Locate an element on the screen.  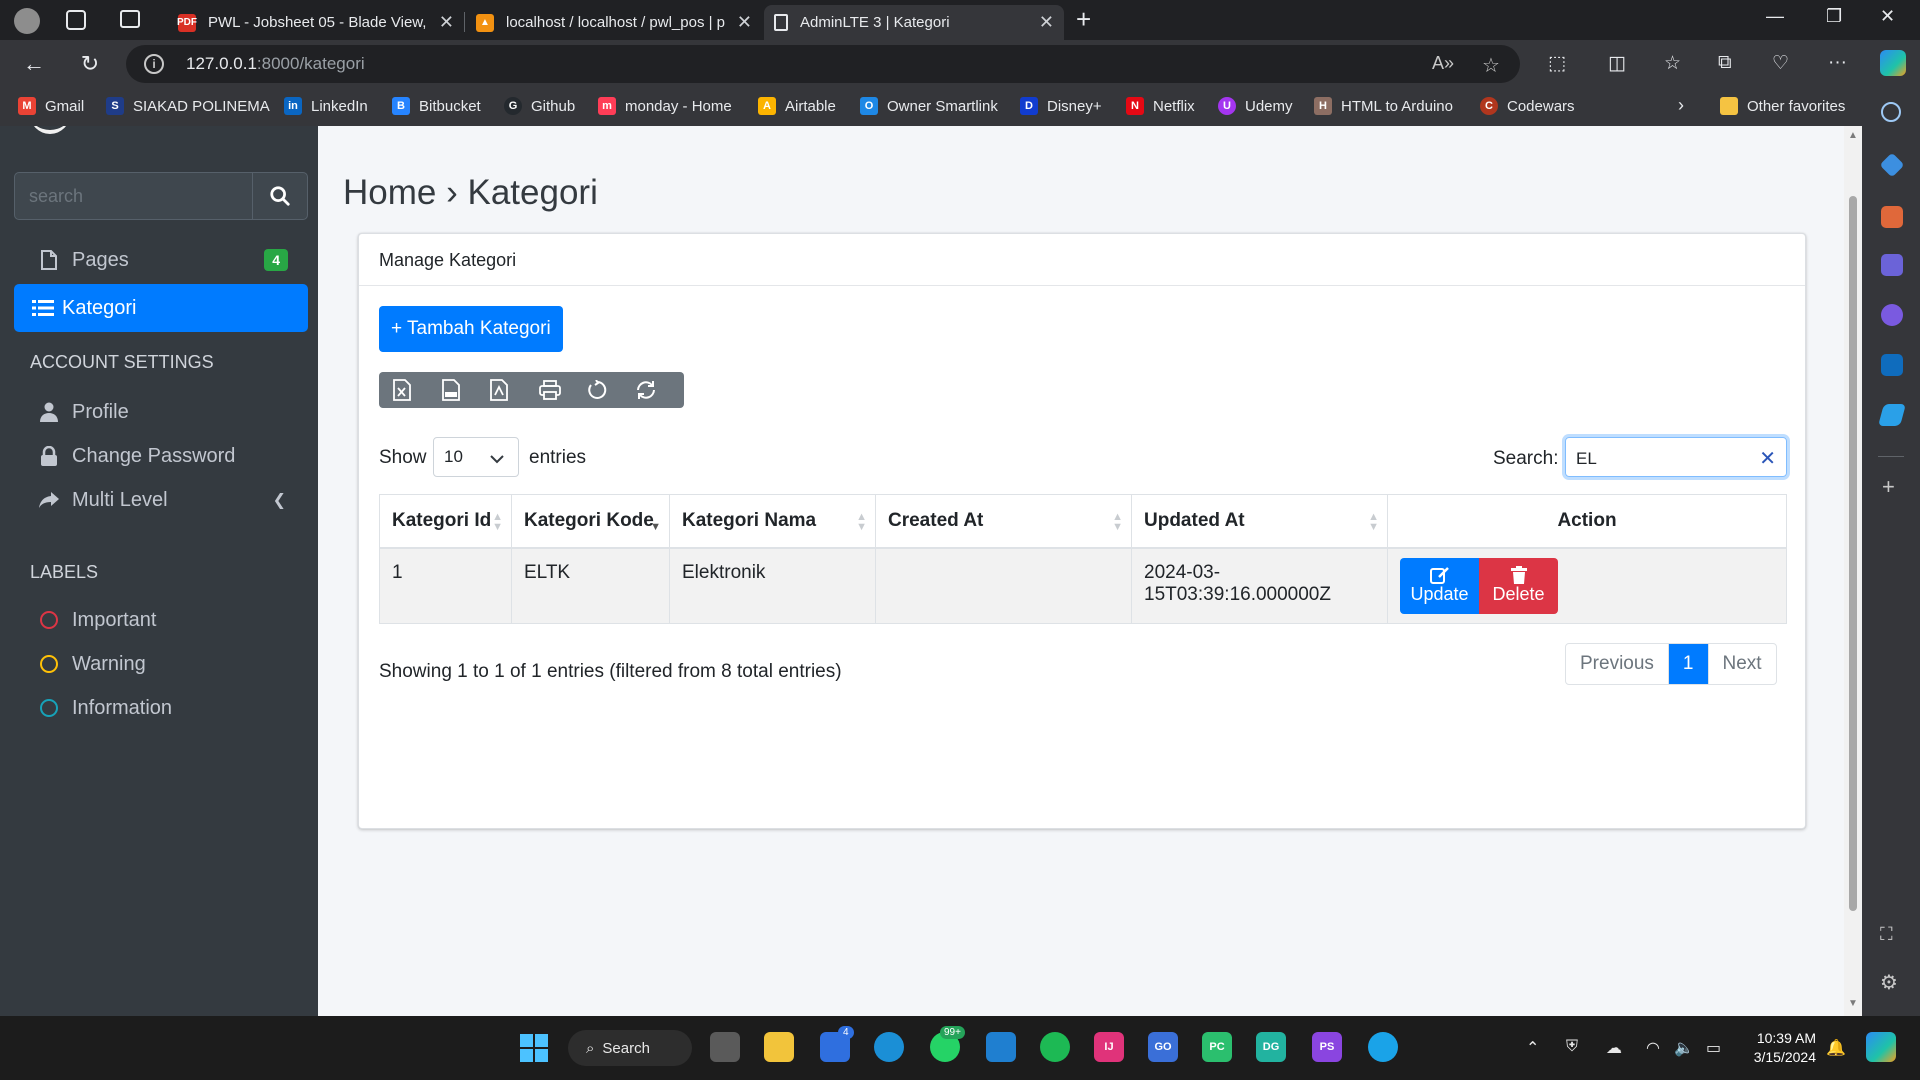
add-kategori-button: + Tambah Kategori is located at coordinates (471, 329).